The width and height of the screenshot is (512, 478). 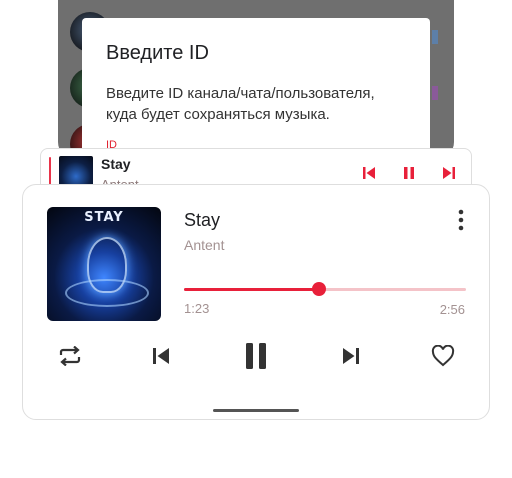 What do you see at coordinates (116, 164) in the screenshot?
I see `mini-track-title: Stay` at bounding box center [116, 164].